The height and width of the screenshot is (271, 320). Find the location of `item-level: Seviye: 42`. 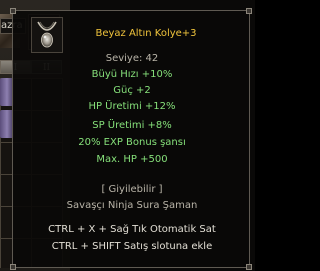

item-level: Seviye: 42 is located at coordinates (132, 58).